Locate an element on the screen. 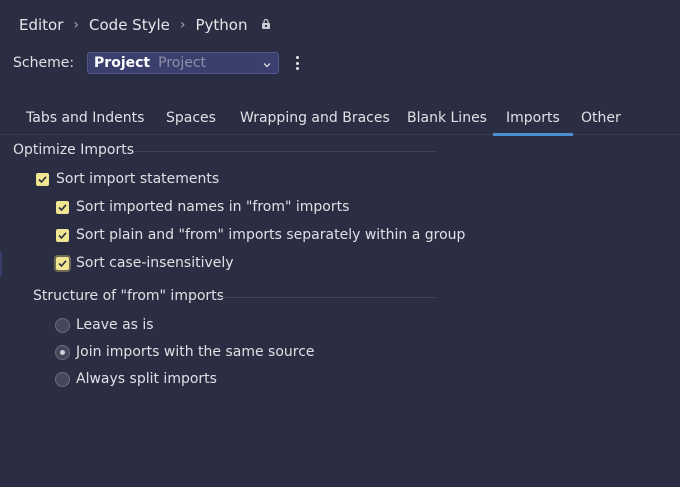  join-imports-label: Join imports with the same source is located at coordinates (195, 352).